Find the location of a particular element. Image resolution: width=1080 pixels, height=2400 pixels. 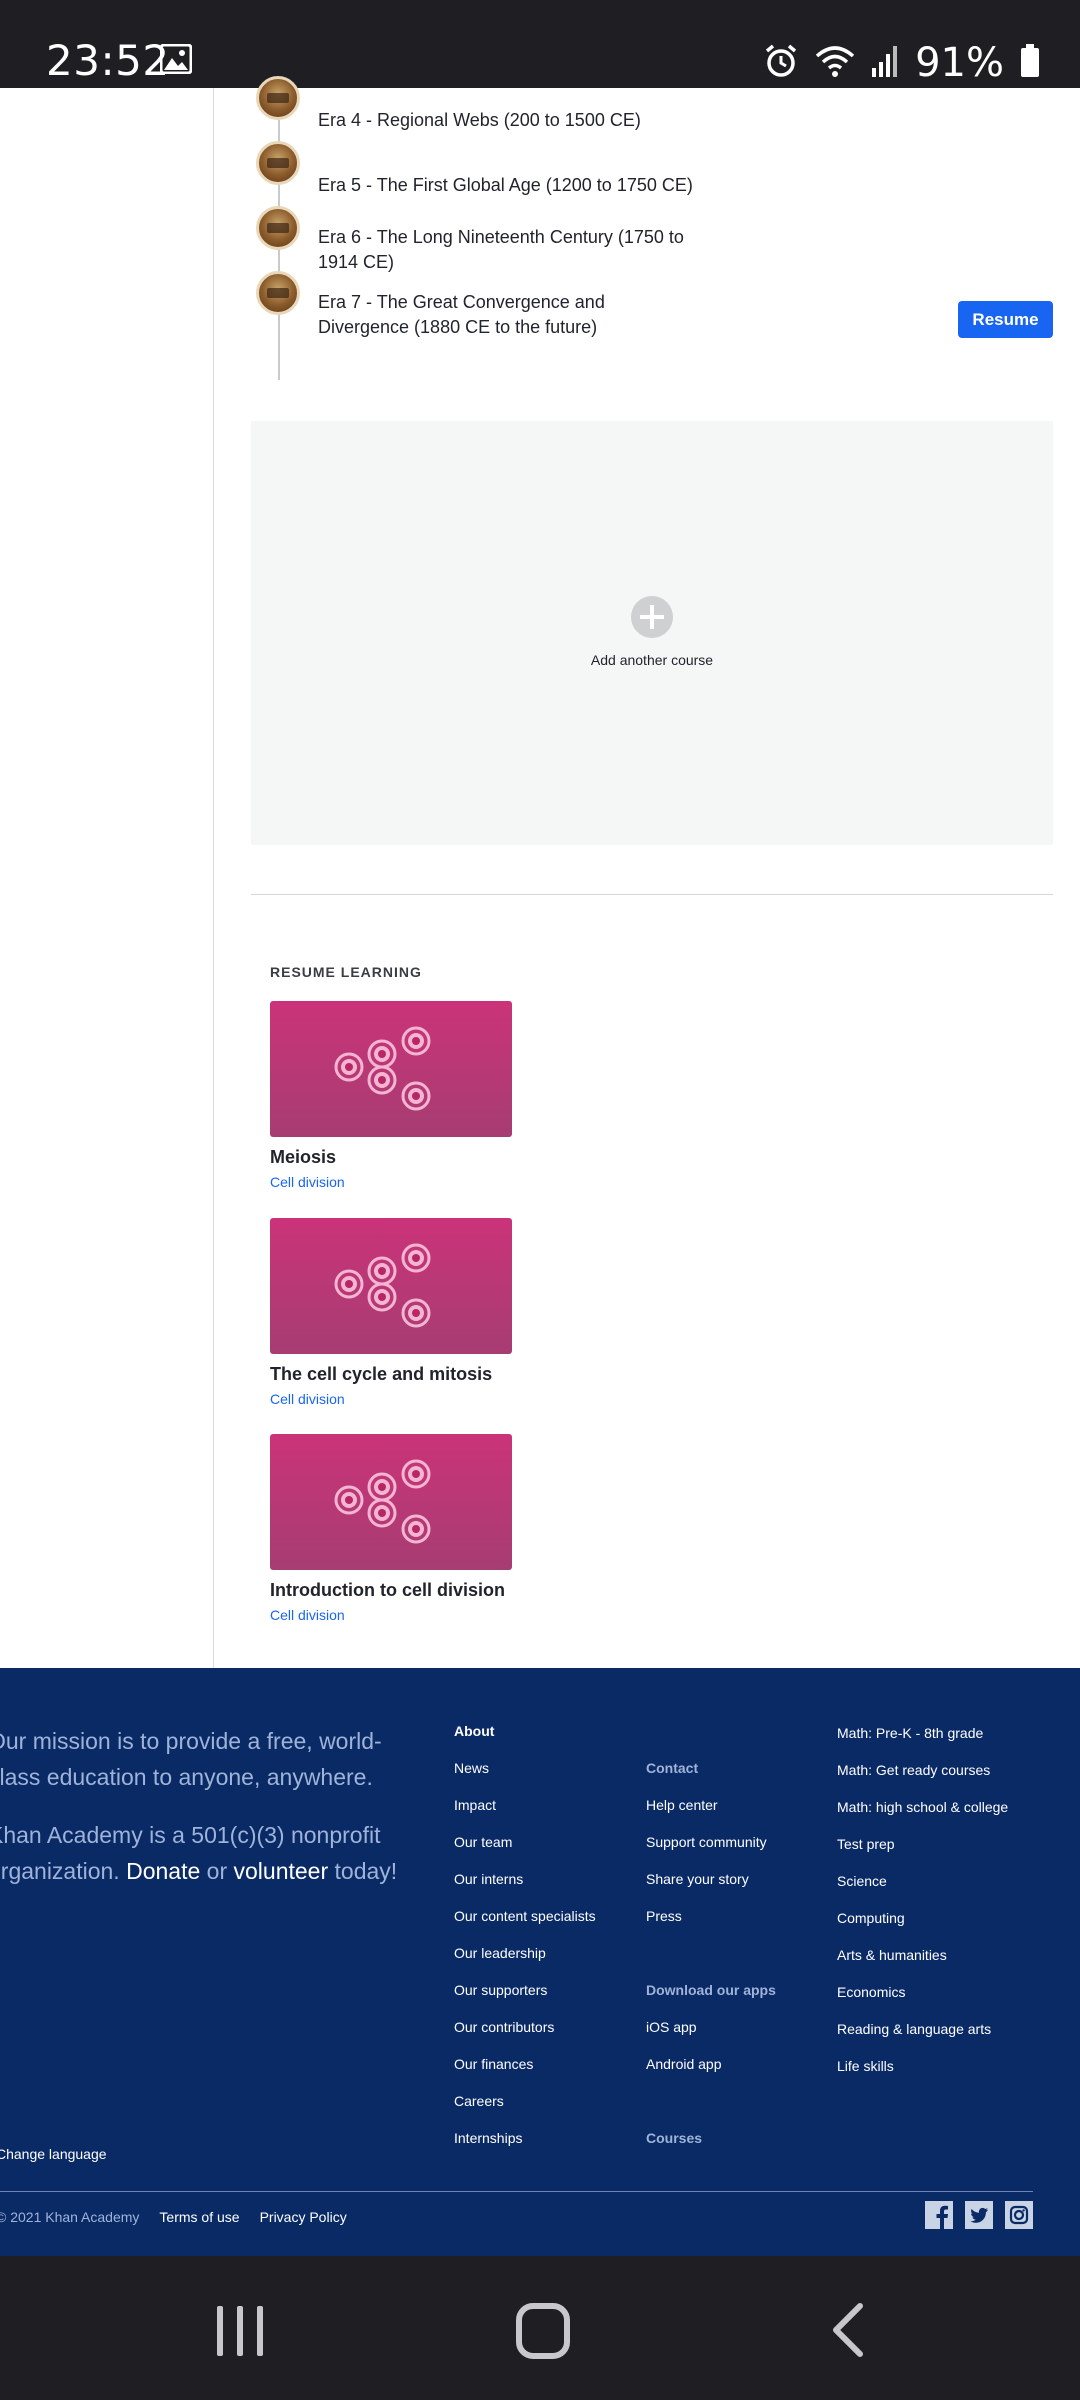

battery-percent: 91% is located at coordinates (959, 63).